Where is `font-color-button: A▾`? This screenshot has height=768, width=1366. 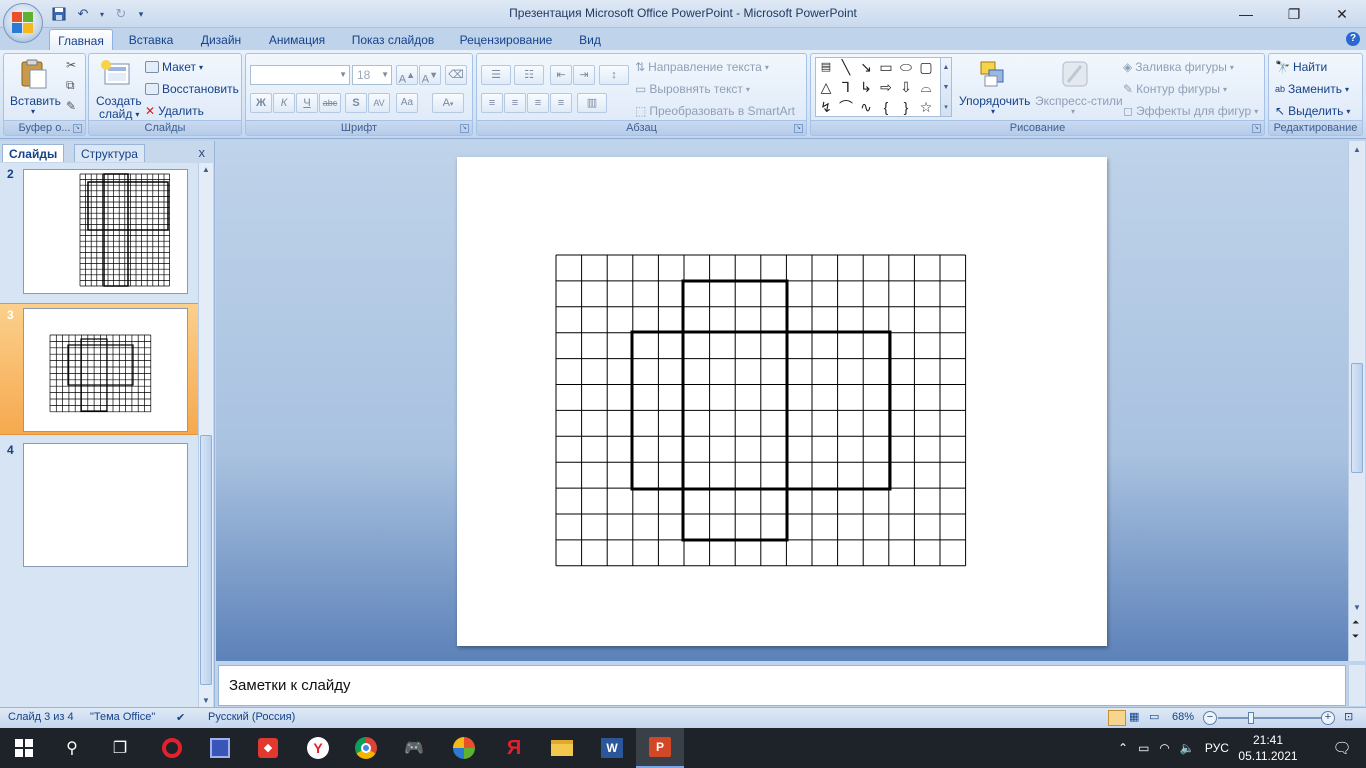 font-color-button: A▾ is located at coordinates (448, 103).